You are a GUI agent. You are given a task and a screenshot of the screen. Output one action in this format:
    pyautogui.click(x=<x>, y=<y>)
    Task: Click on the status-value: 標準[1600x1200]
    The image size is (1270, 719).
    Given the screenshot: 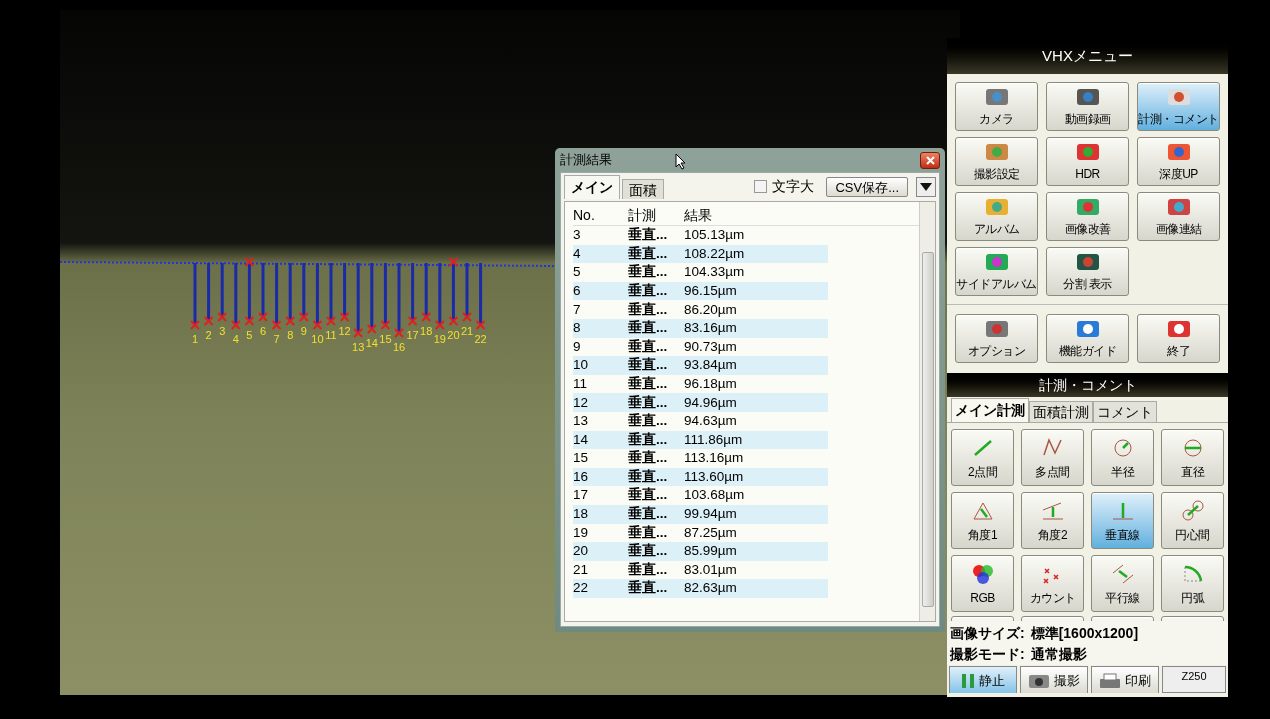 What is the action you would take?
    pyautogui.click(x=1084, y=633)
    